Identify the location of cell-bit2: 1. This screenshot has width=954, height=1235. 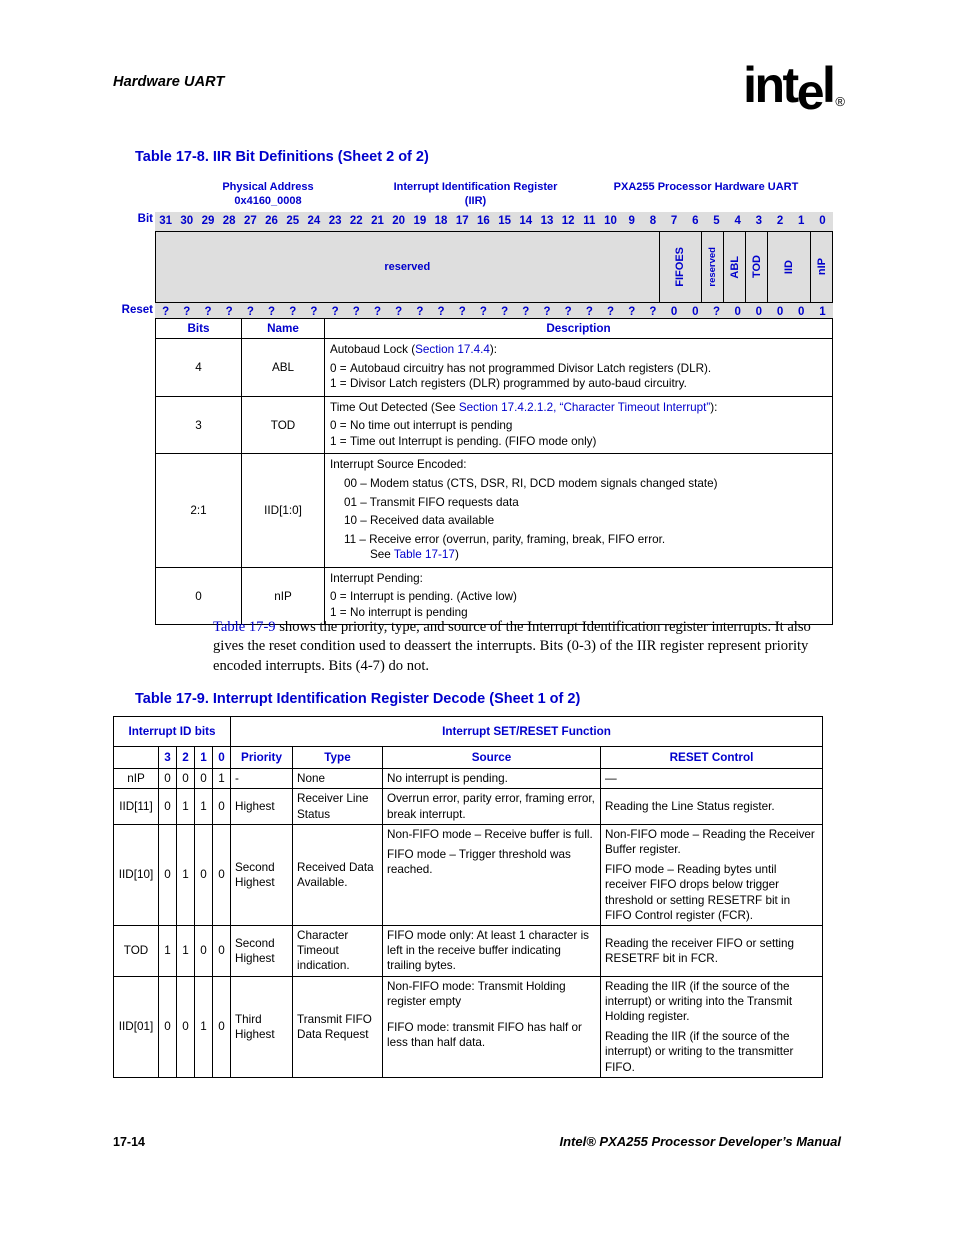
(185, 951).